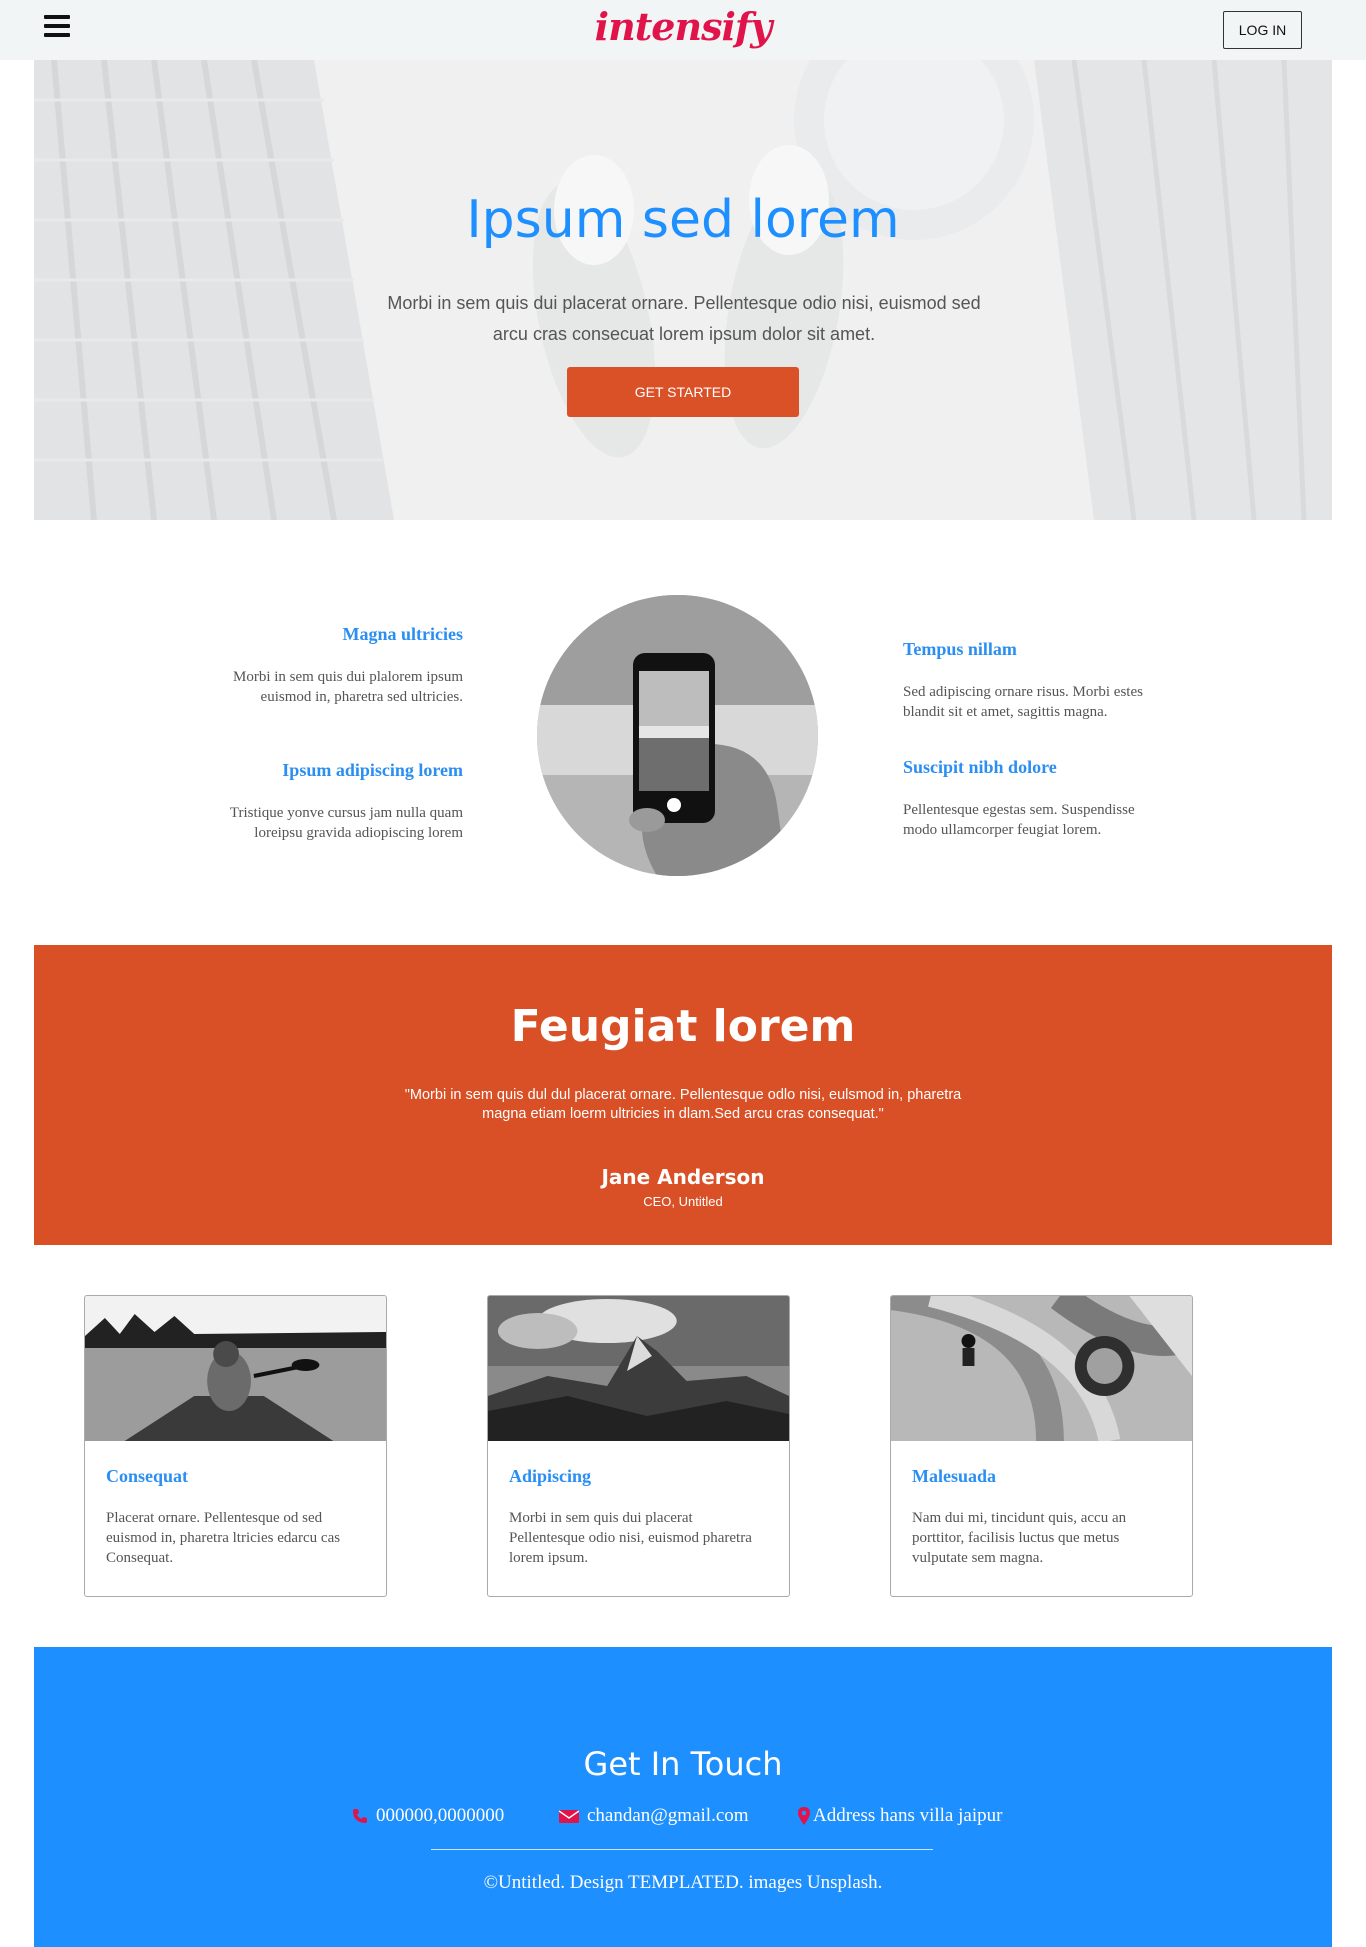 The height and width of the screenshot is (1947, 1366). What do you see at coordinates (638, 1368) in the screenshot?
I see `card-image-mountain` at bounding box center [638, 1368].